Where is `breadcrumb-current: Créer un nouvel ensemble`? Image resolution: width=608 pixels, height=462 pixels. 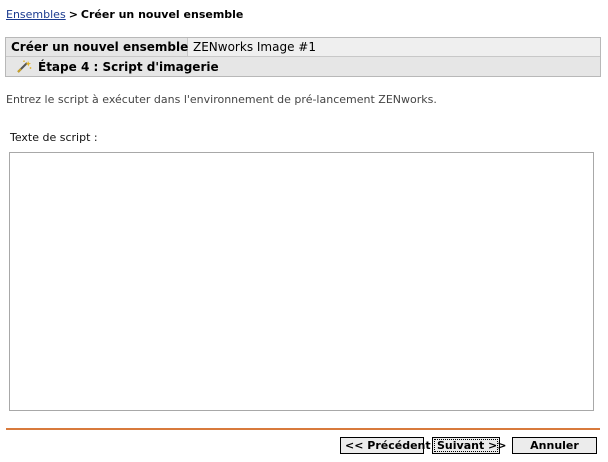
breadcrumb-current: Créer un nouvel ensemble is located at coordinates (162, 14).